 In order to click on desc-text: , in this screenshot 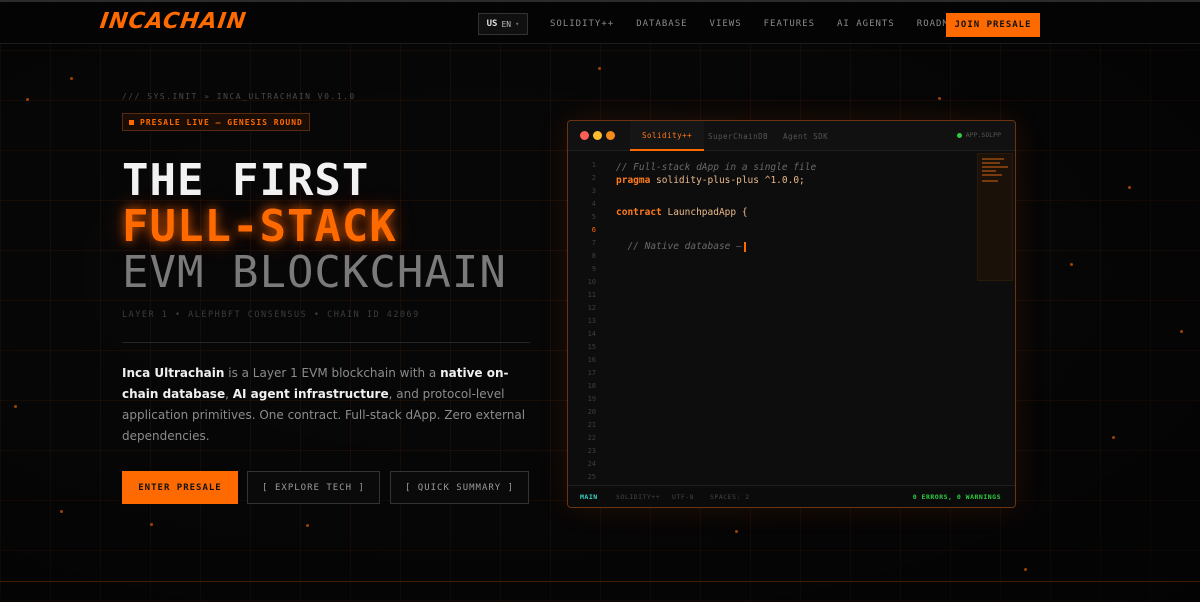, I will do `click(229, 394)`.